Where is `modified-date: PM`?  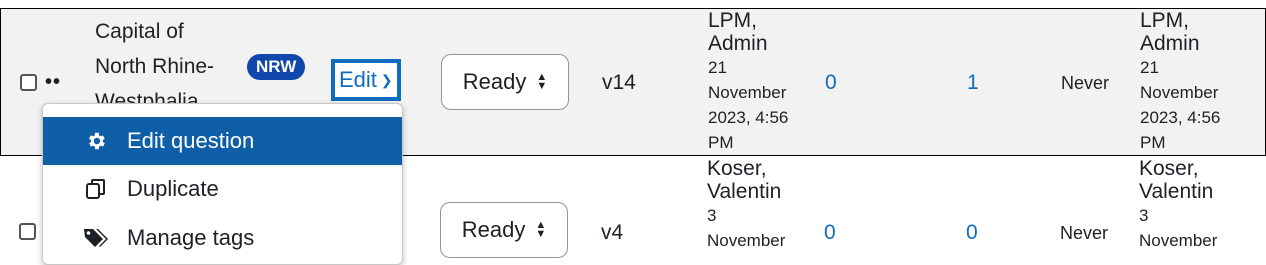 modified-date: PM is located at coordinates (1153, 142).